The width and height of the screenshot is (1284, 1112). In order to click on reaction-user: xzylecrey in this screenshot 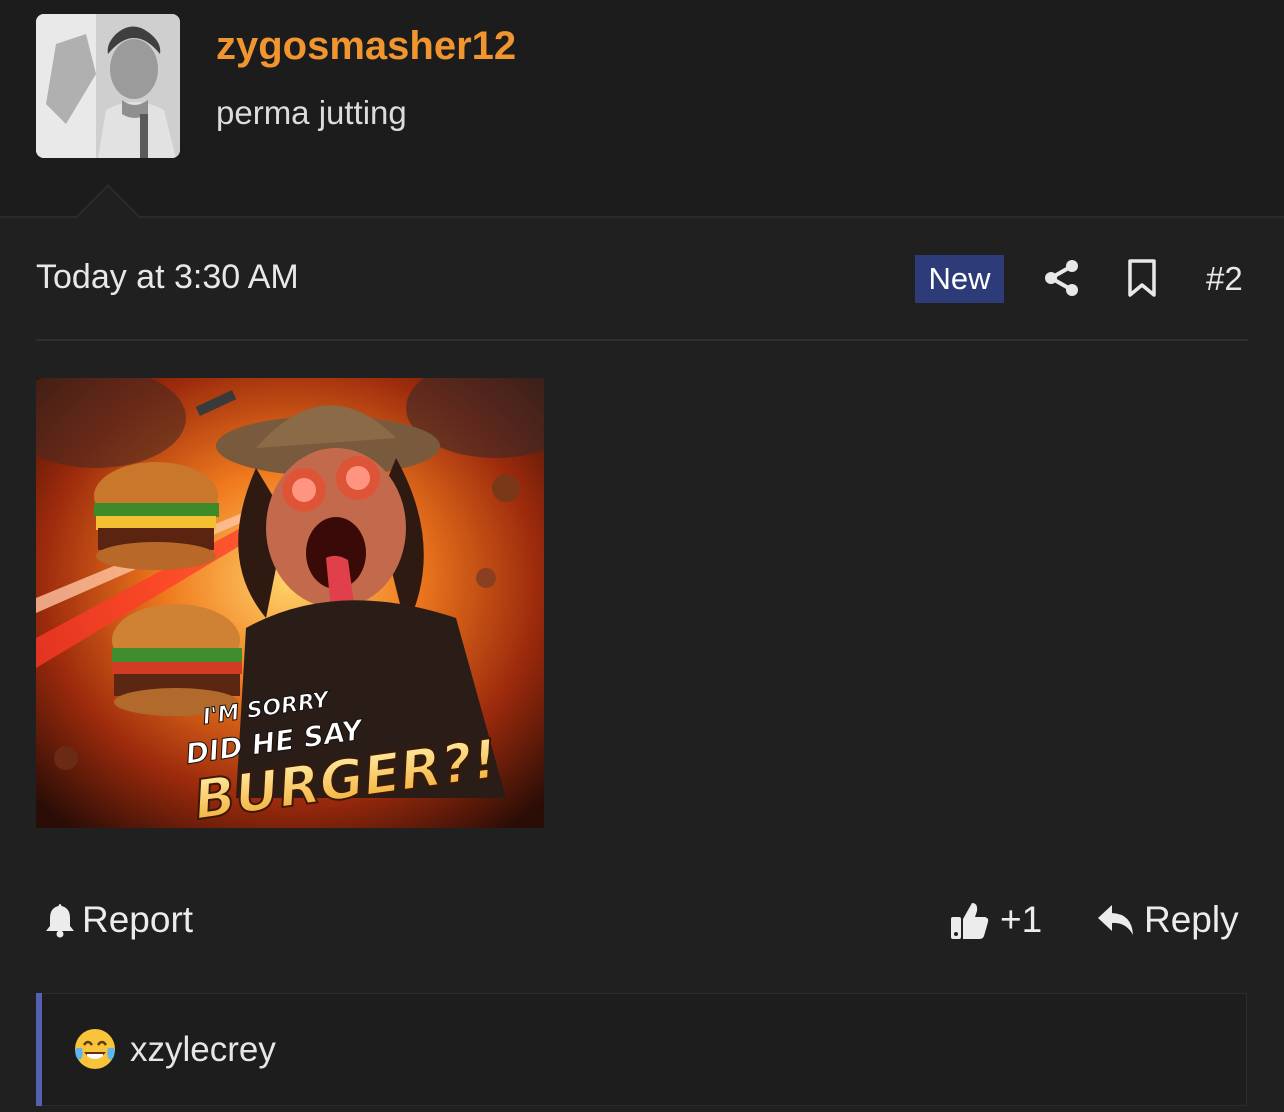, I will do `click(203, 1050)`.